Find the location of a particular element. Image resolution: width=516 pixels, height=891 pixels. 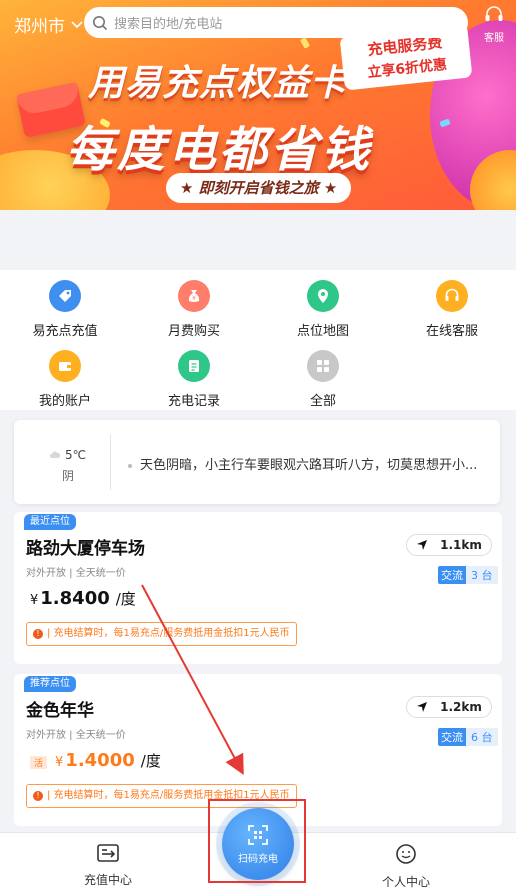

confetti-decoration is located at coordinates (305, 43).